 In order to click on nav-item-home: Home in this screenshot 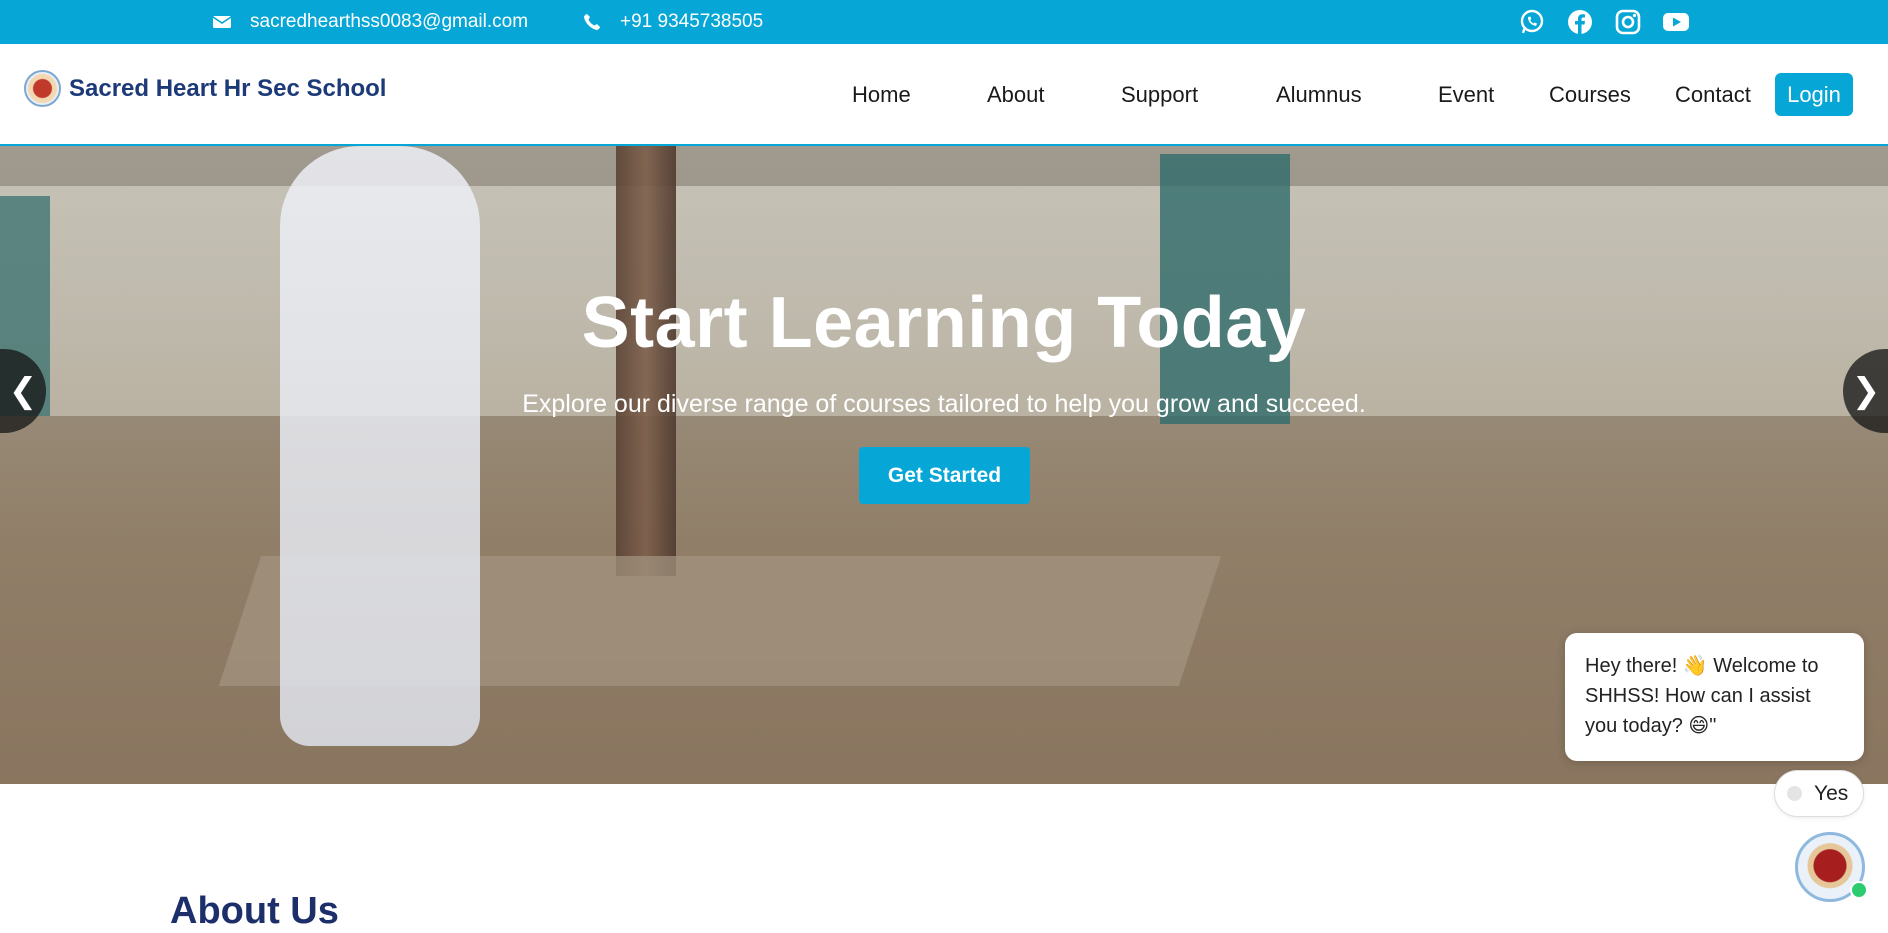, I will do `click(881, 95)`.